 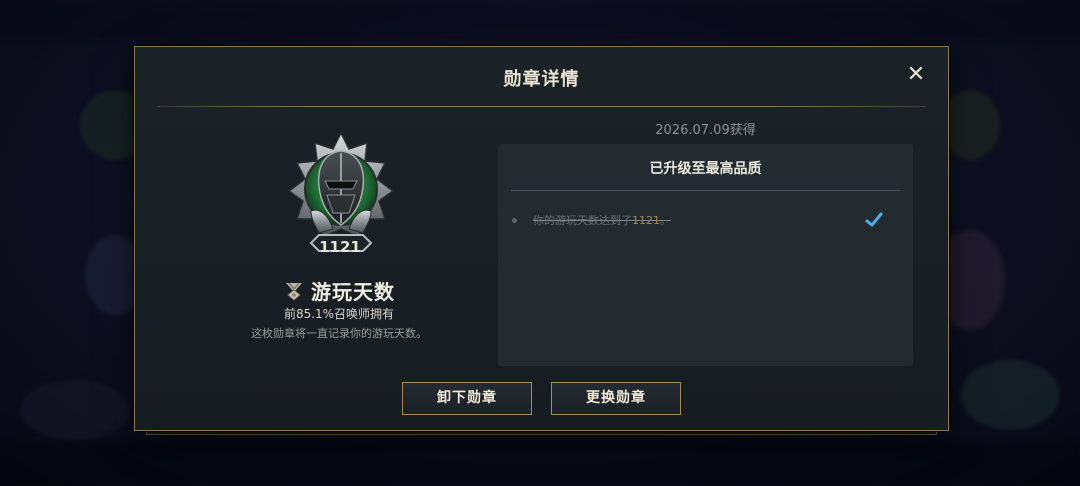 What do you see at coordinates (705, 130) in the screenshot?
I see `obtained-date: 2026.07.09获得` at bounding box center [705, 130].